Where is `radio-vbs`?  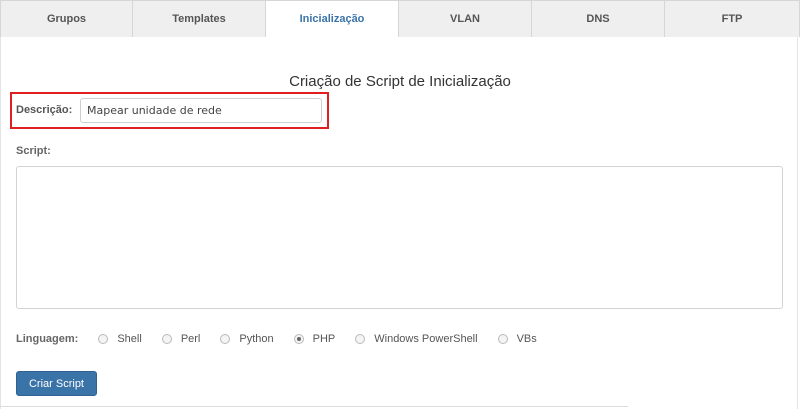
radio-vbs is located at coordinates (502, 339).